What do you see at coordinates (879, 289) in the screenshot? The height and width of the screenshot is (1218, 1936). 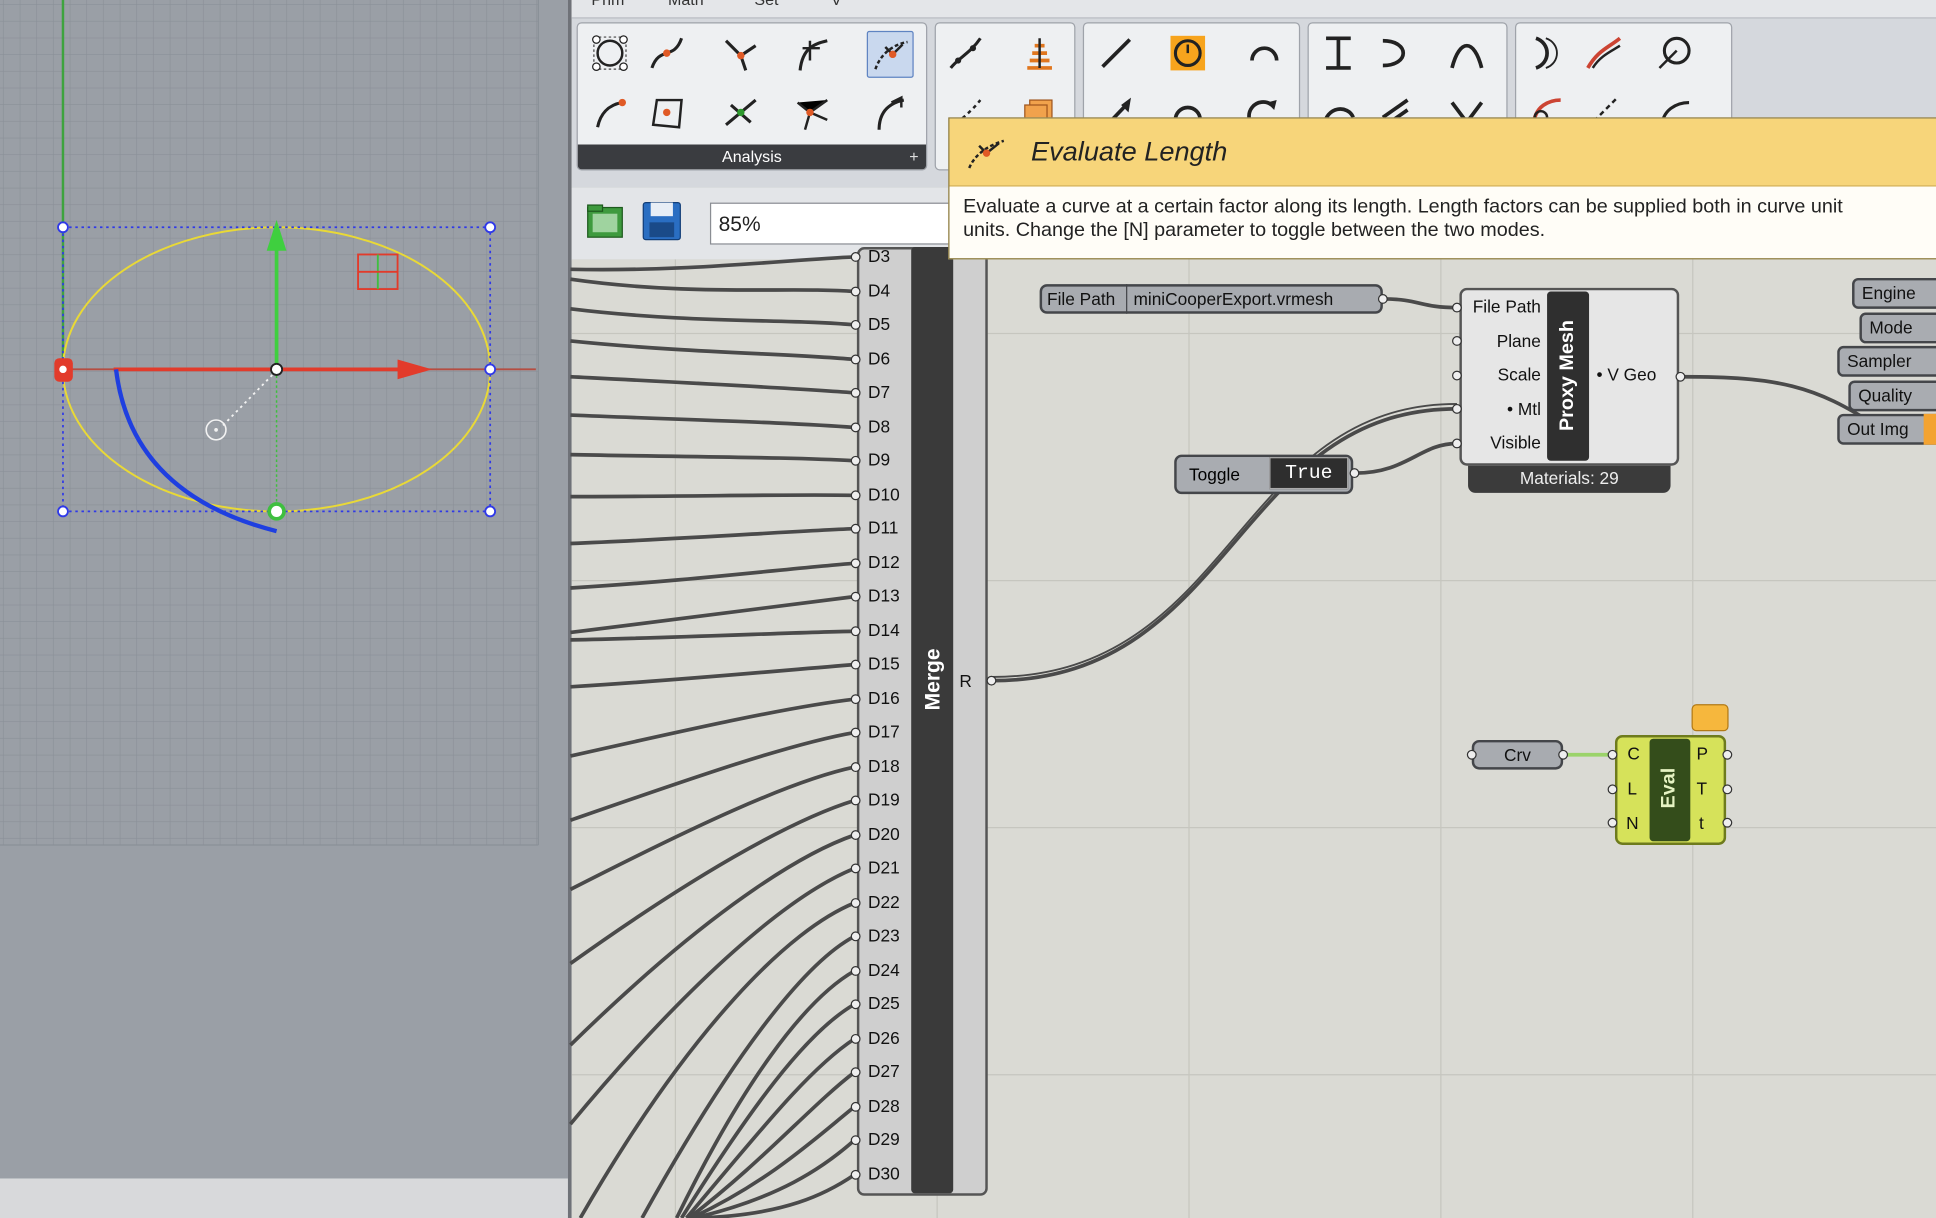 I see `merge-input-label: D4` at bounding box center [879, 289].